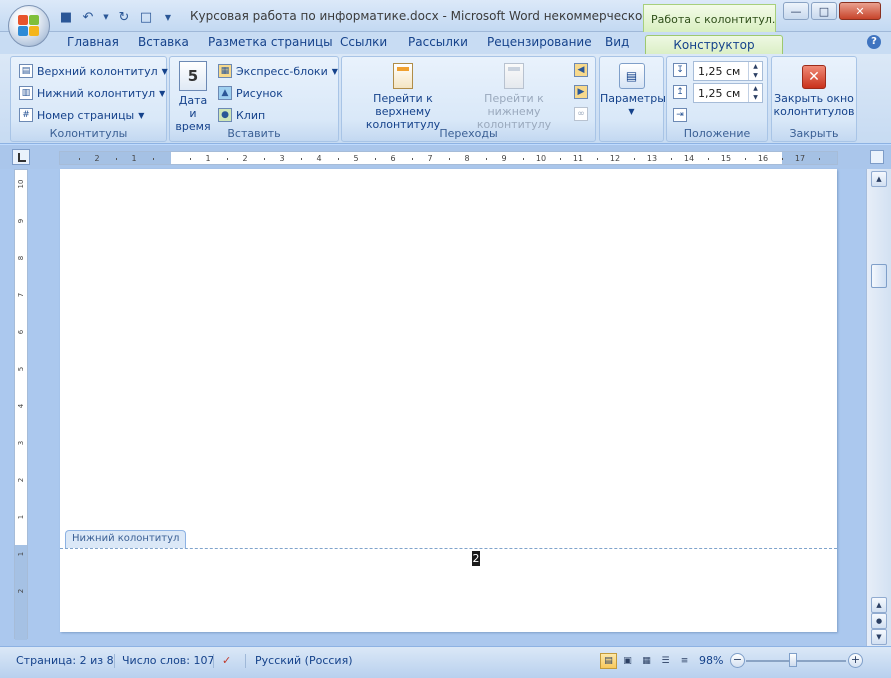 Image resolution: width=891 pixels, height=678 pixels. Describe the element at coordinates (684, 661) in the screenshot. I see `draft-view-icon: ≡` at that location.